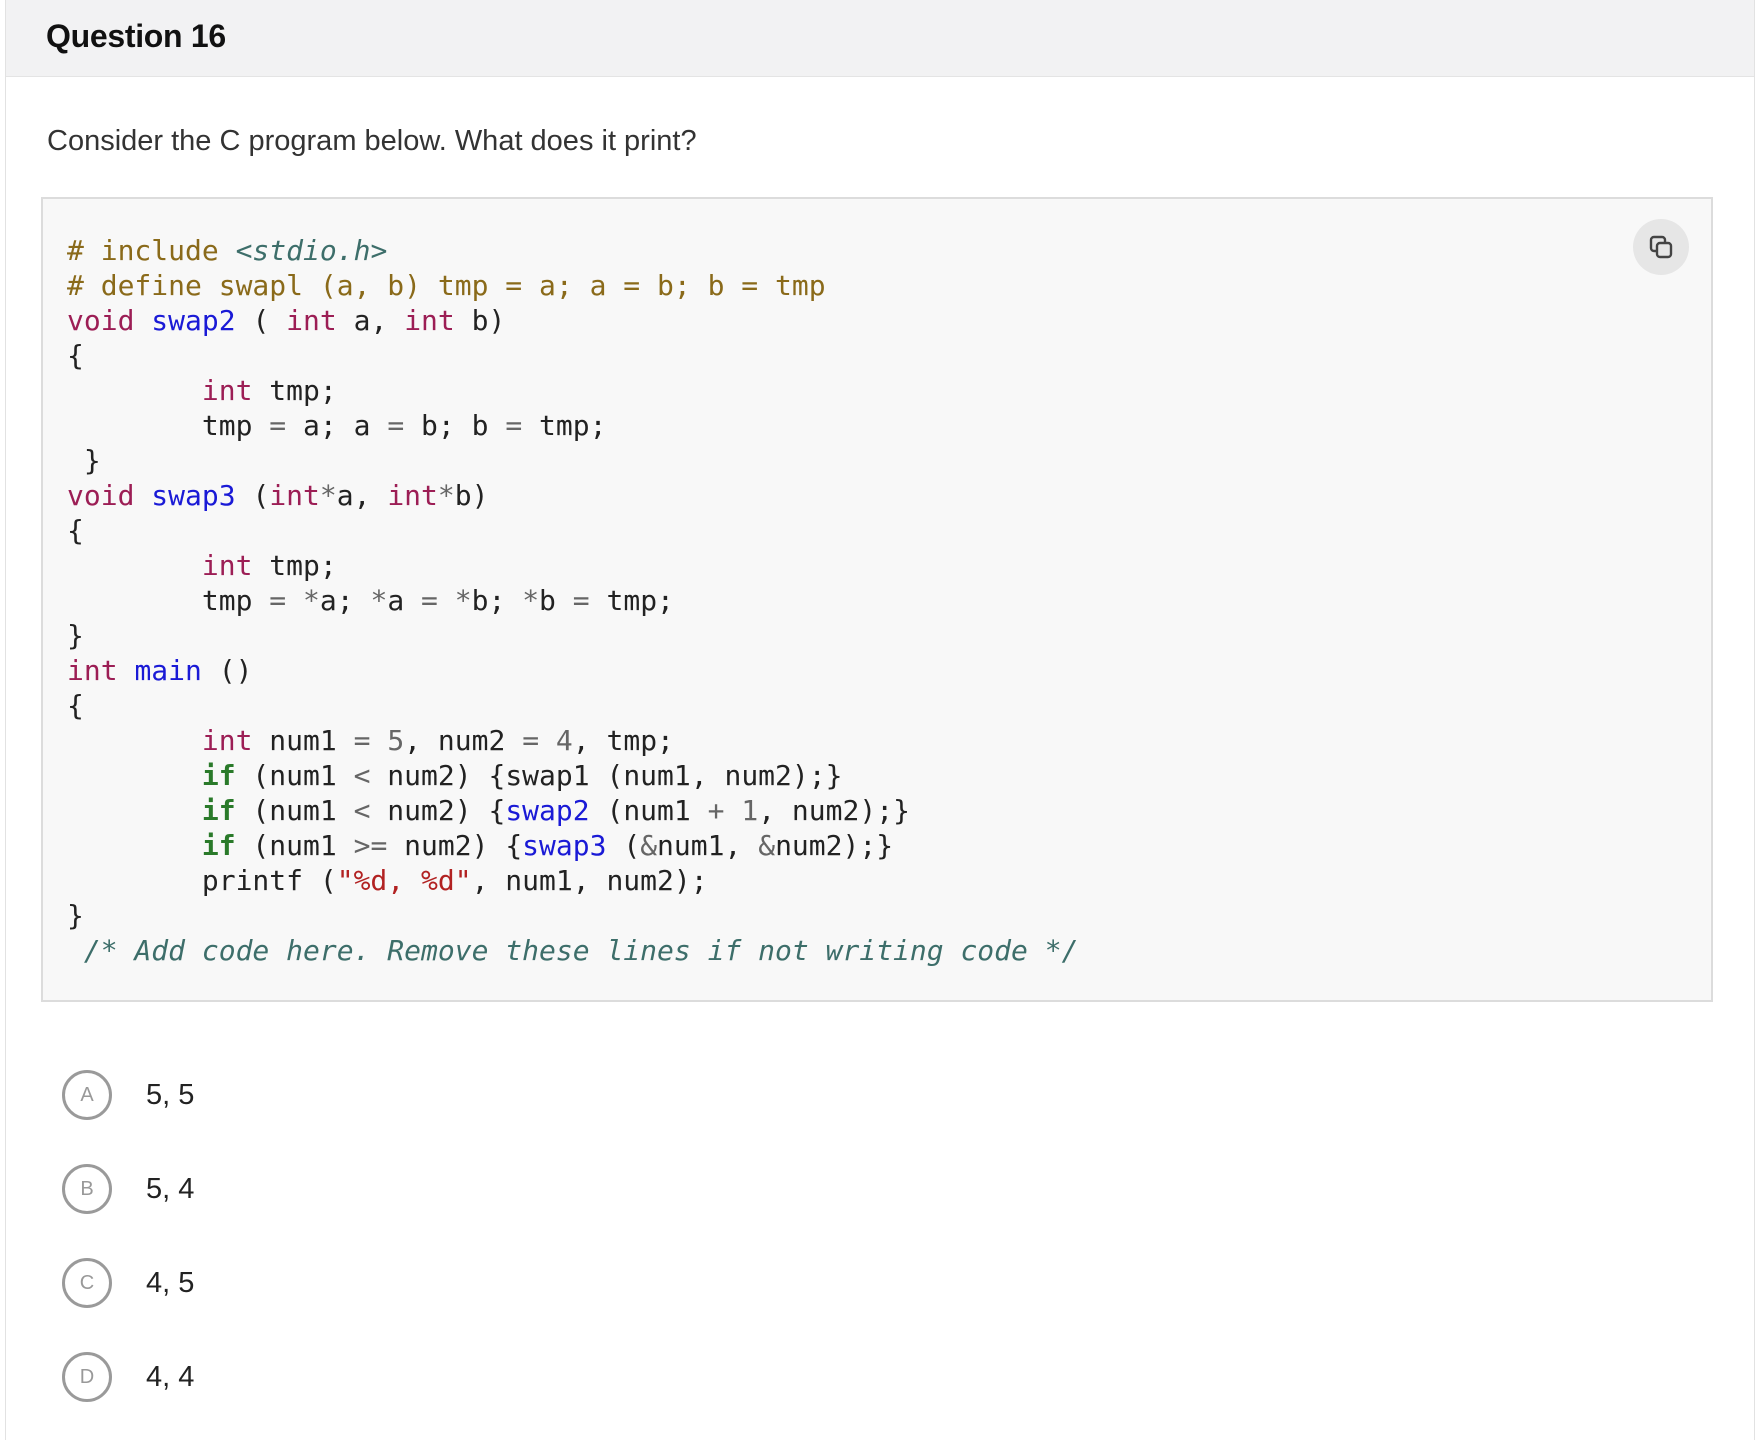 The width and height of the screenshot is (1758, 1440). I want to click on option-letter-d: D, so click(87, 1377).